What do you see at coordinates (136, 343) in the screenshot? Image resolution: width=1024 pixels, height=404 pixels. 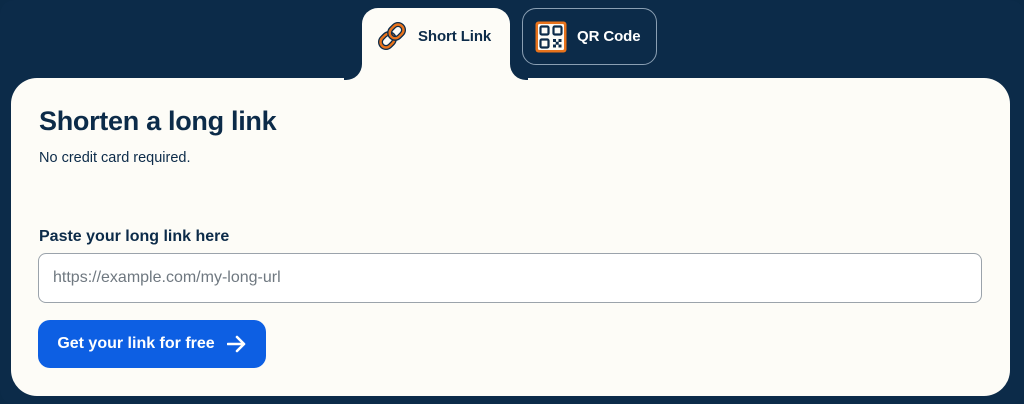 I see `get-link-button-label: Get your link for free` at bounding box center [136, 343].